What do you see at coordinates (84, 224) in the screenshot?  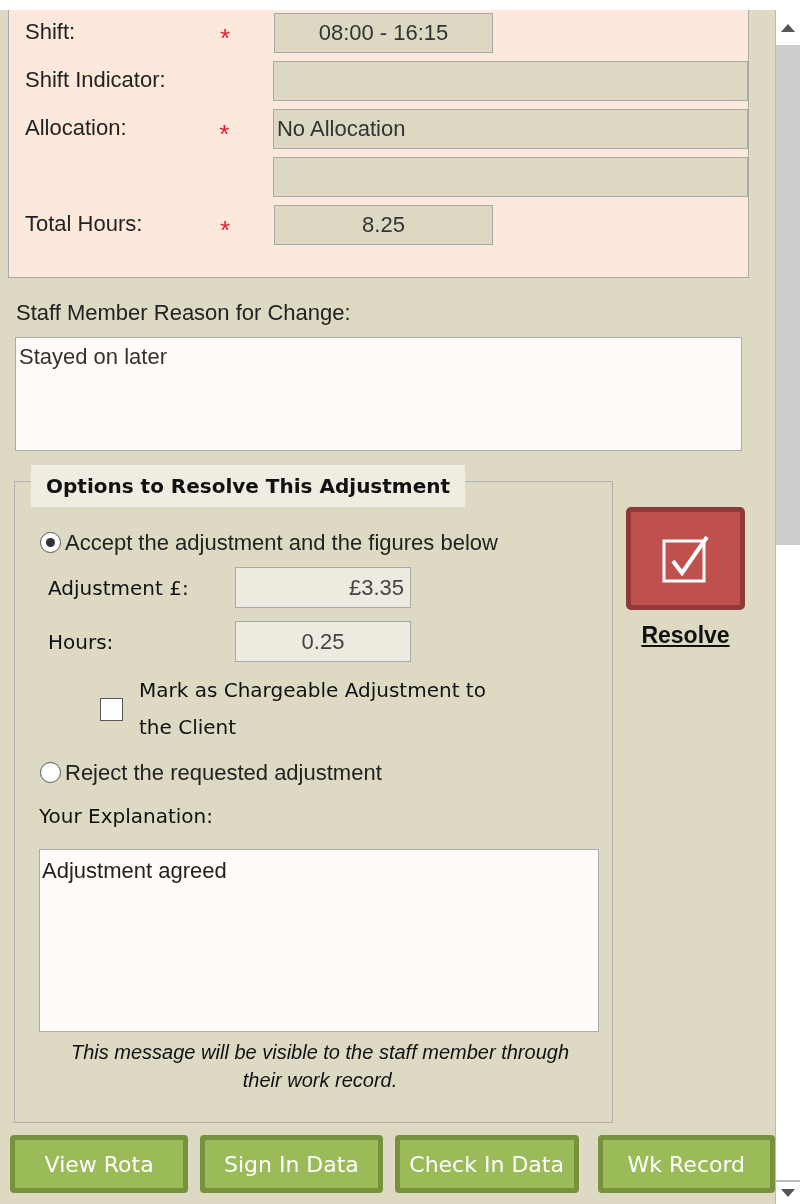 I see `field-label: Total Hours:` at bounding box center [84, 224].